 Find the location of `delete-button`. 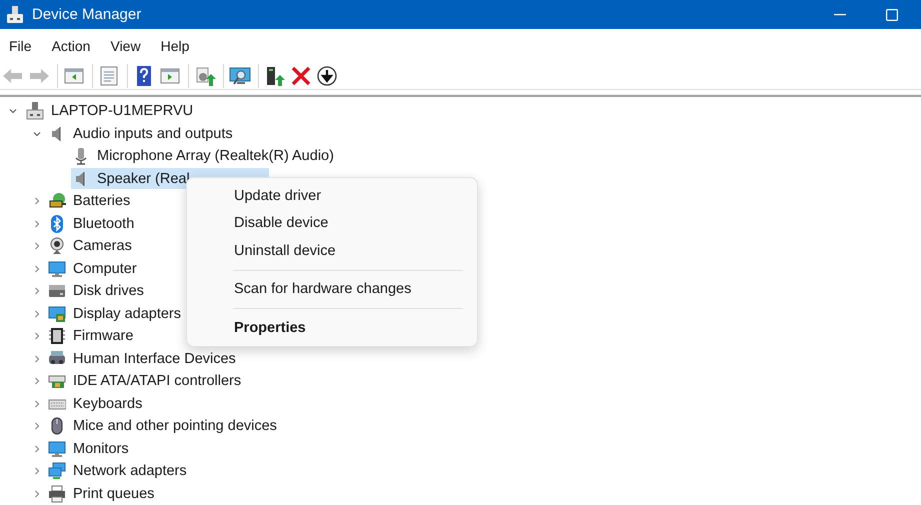

delete-button is located at coordinates (301, 75).